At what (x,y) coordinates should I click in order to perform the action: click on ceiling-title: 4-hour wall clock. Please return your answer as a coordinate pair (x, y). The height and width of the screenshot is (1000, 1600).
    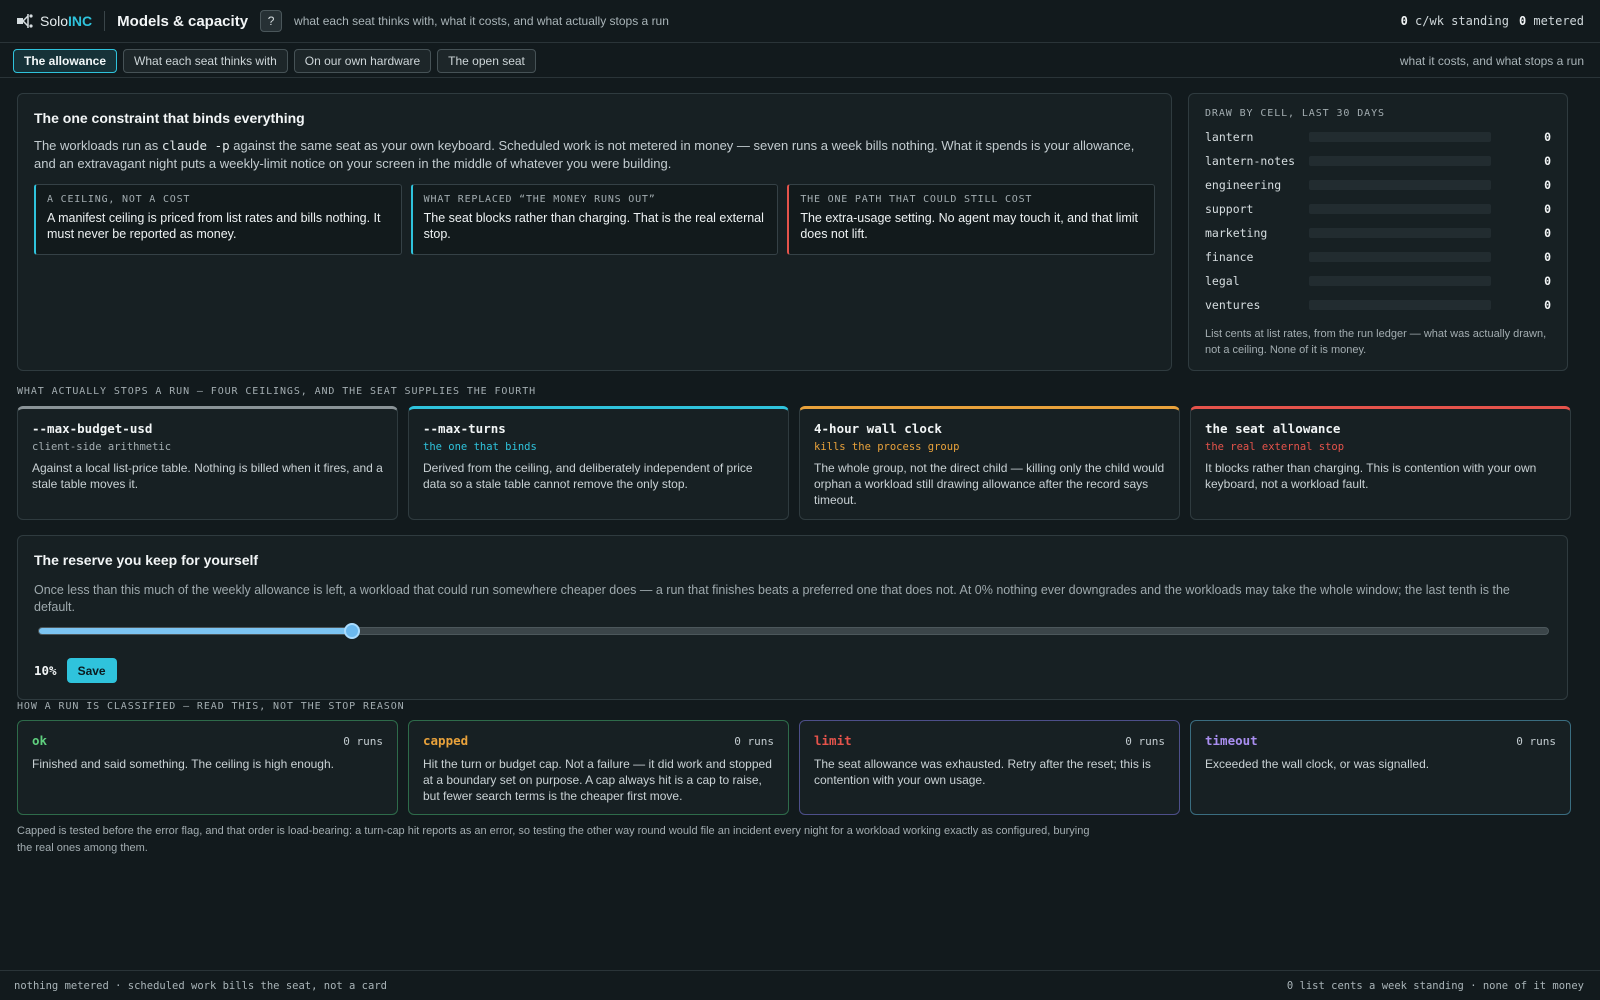
    Looking at the image, I should click on (878, 428).